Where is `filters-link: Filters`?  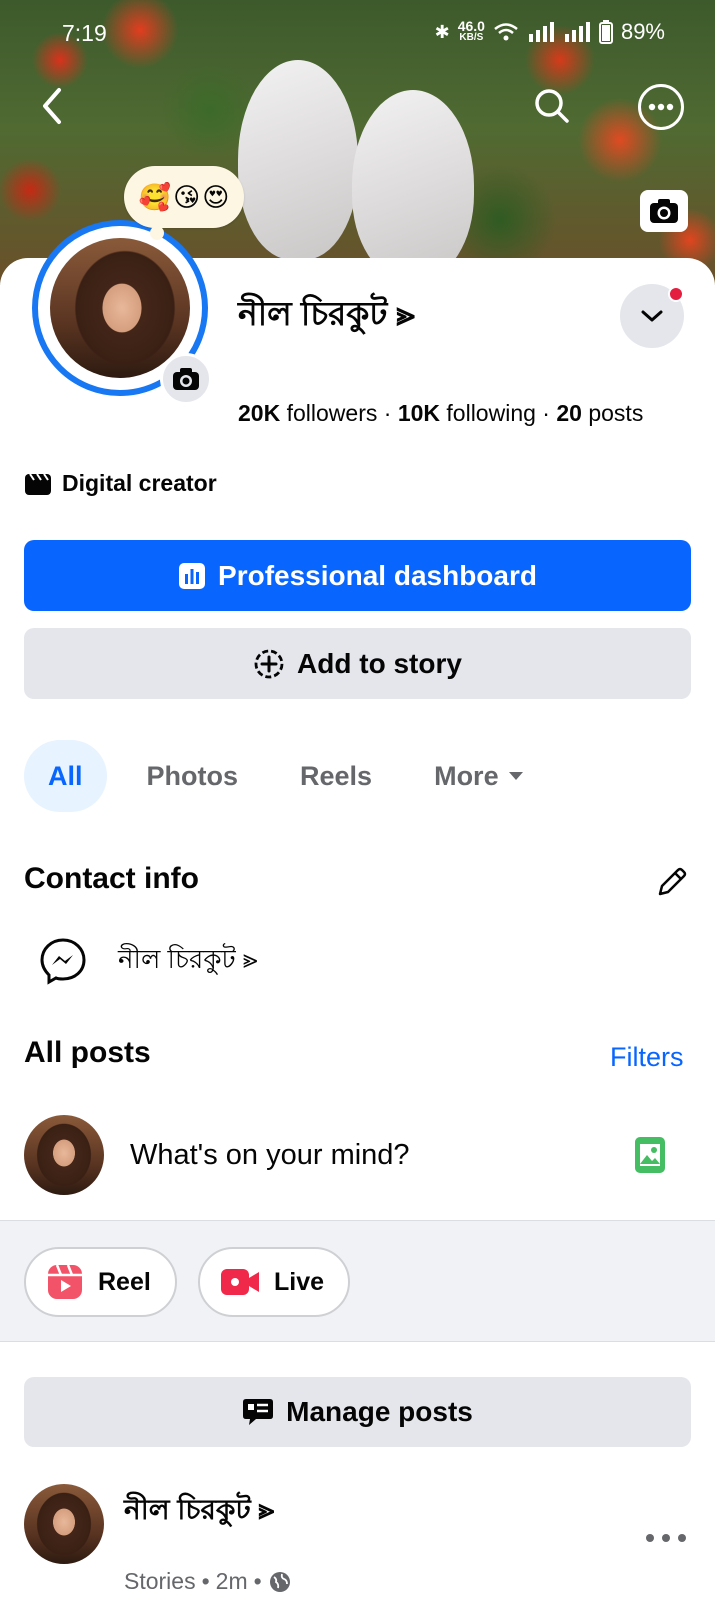
filters-link: Filters is located at coordinates (647, 1057).